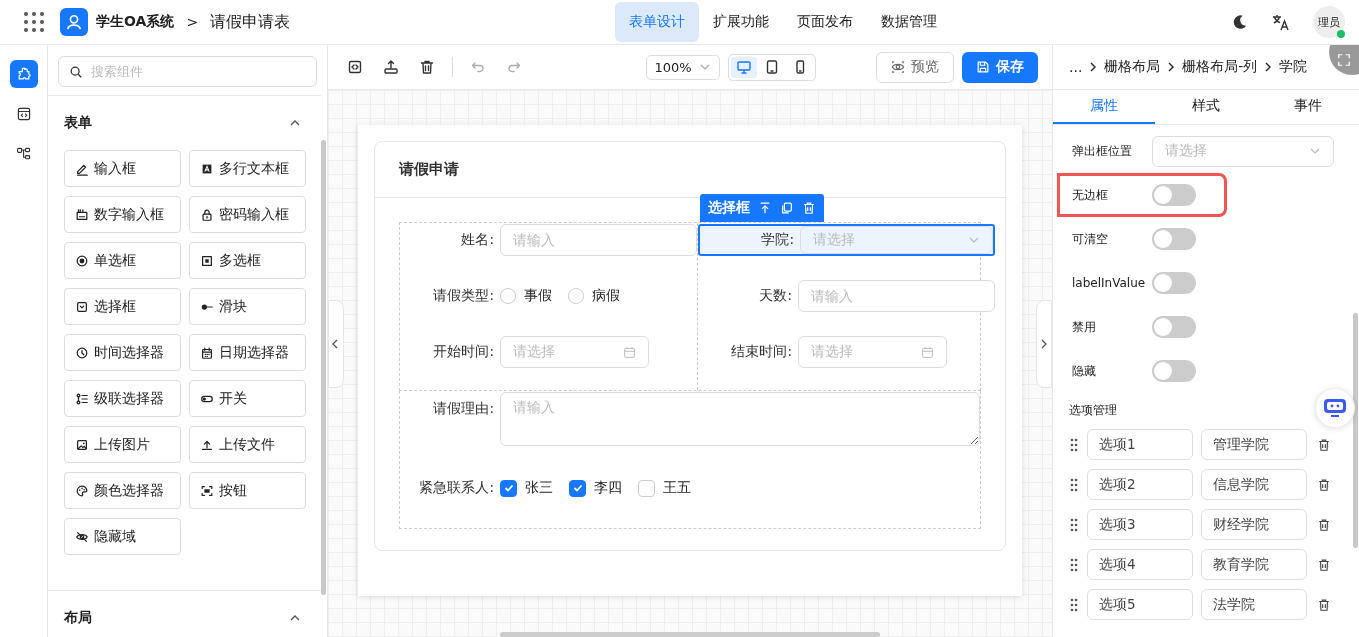 The height and width of the screenshot is (637, 1359). I want to click on nav-tab: 数据管理, so click(909, 22).